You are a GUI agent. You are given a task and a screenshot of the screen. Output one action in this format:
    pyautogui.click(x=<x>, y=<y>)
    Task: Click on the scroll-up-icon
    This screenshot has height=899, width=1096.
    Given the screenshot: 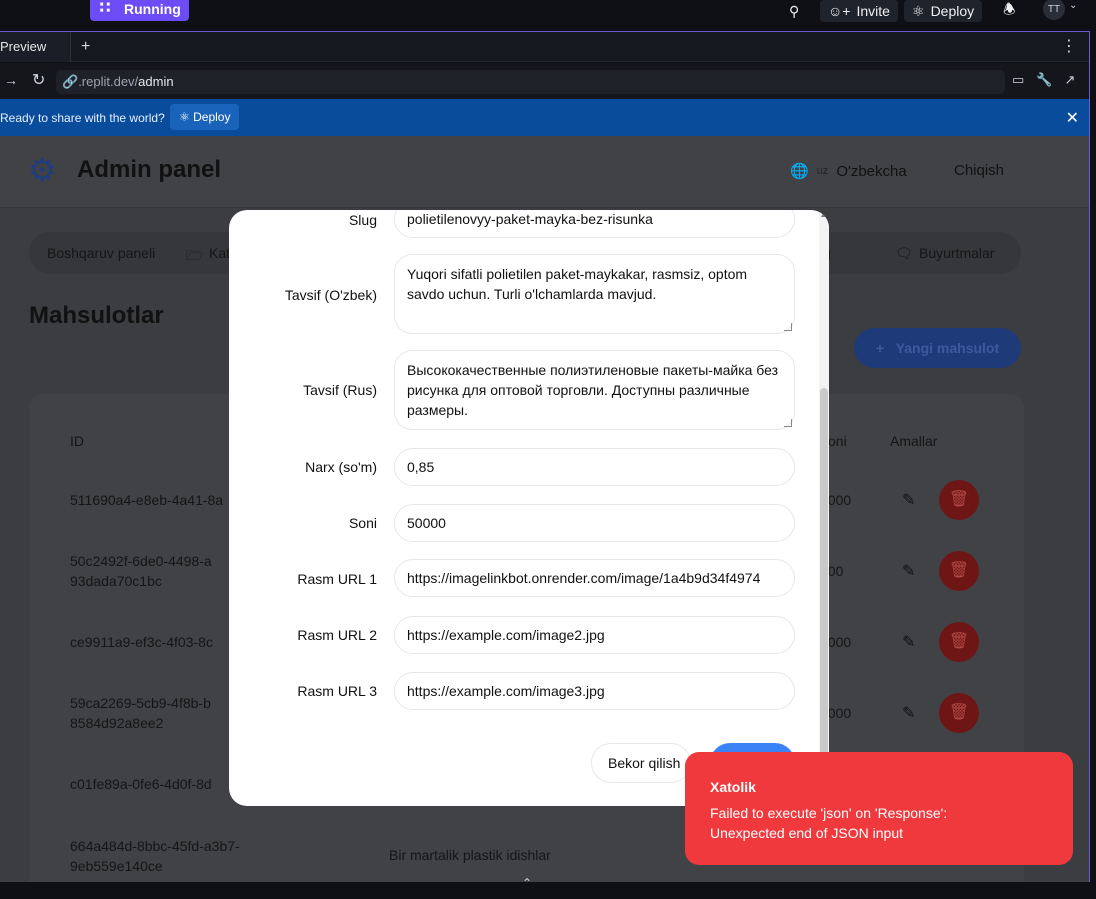 What is the action you would take?
    pyautogui.click(x=824, y=214)
    